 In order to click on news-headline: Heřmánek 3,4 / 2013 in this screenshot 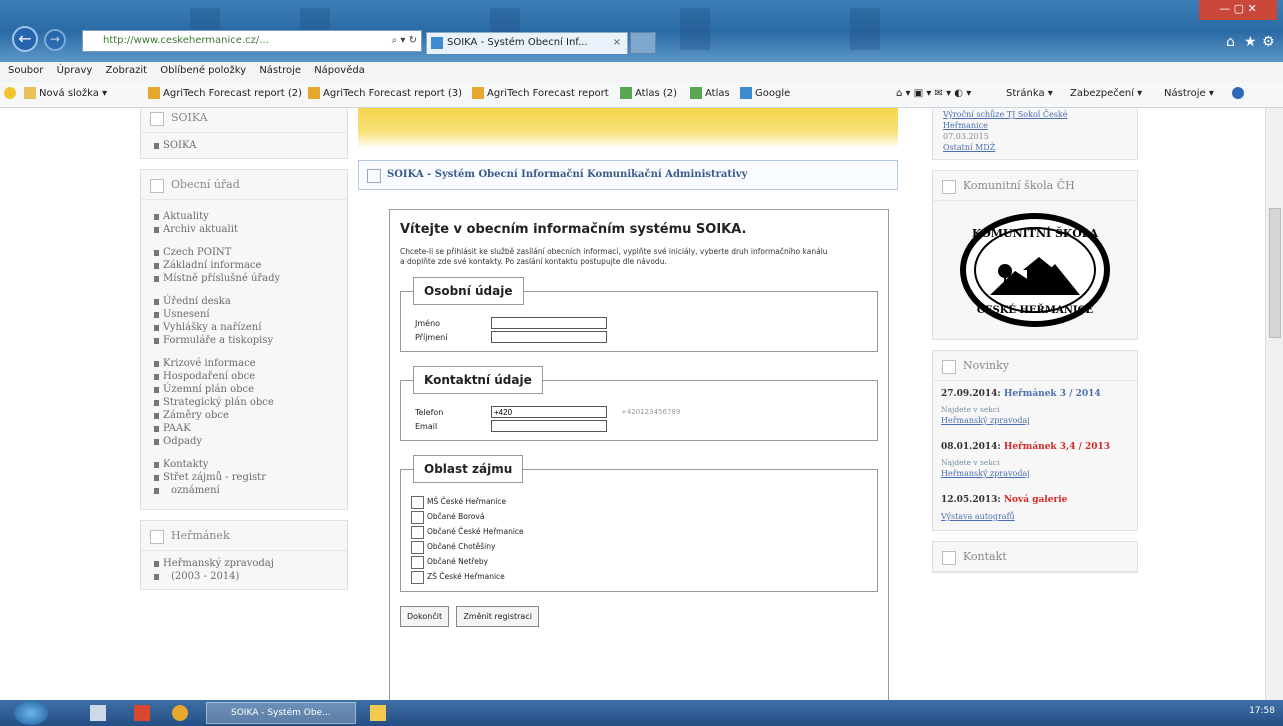, I will do `click(1057, 447)`.